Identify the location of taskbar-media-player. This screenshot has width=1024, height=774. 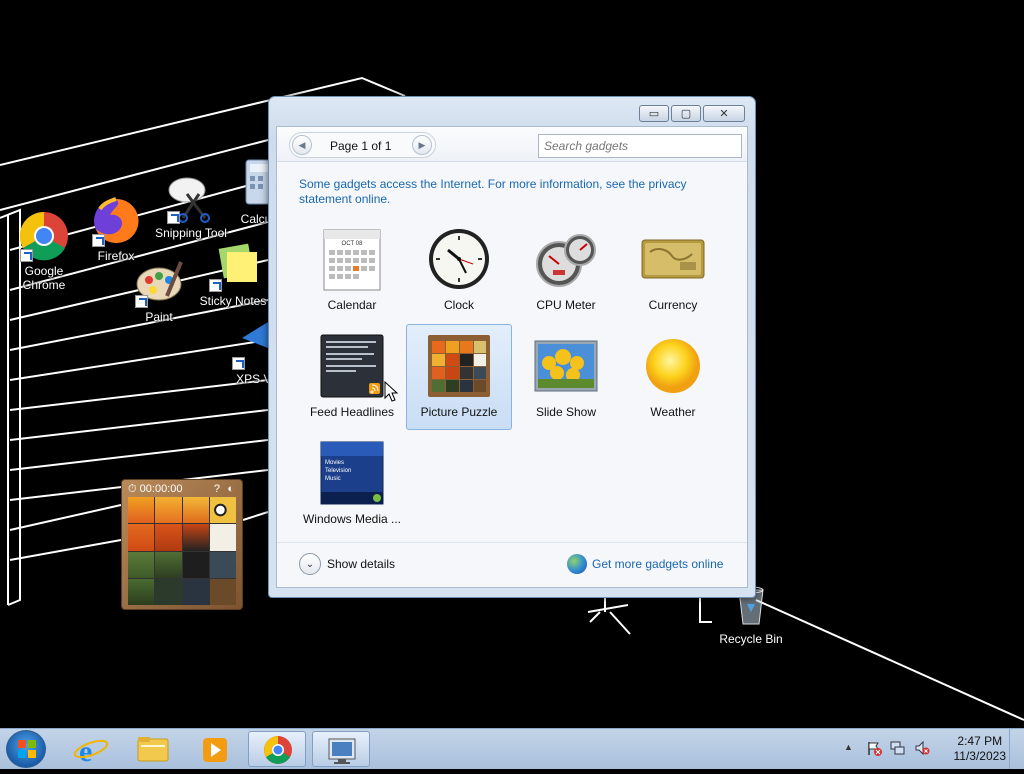
(215, 749).